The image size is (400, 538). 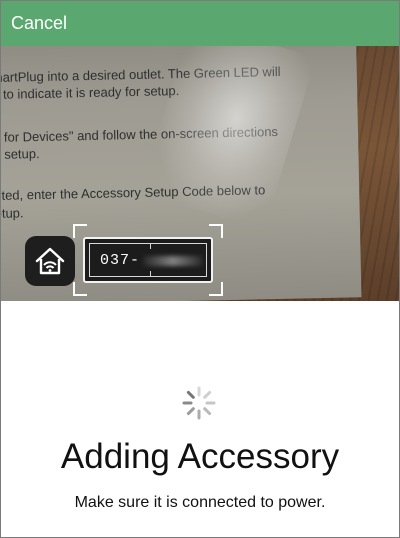 What do you see at coordinates (200, 23) in the screenshot?
I see `nav-bar: Cancel` at bounding box center [200, 23].